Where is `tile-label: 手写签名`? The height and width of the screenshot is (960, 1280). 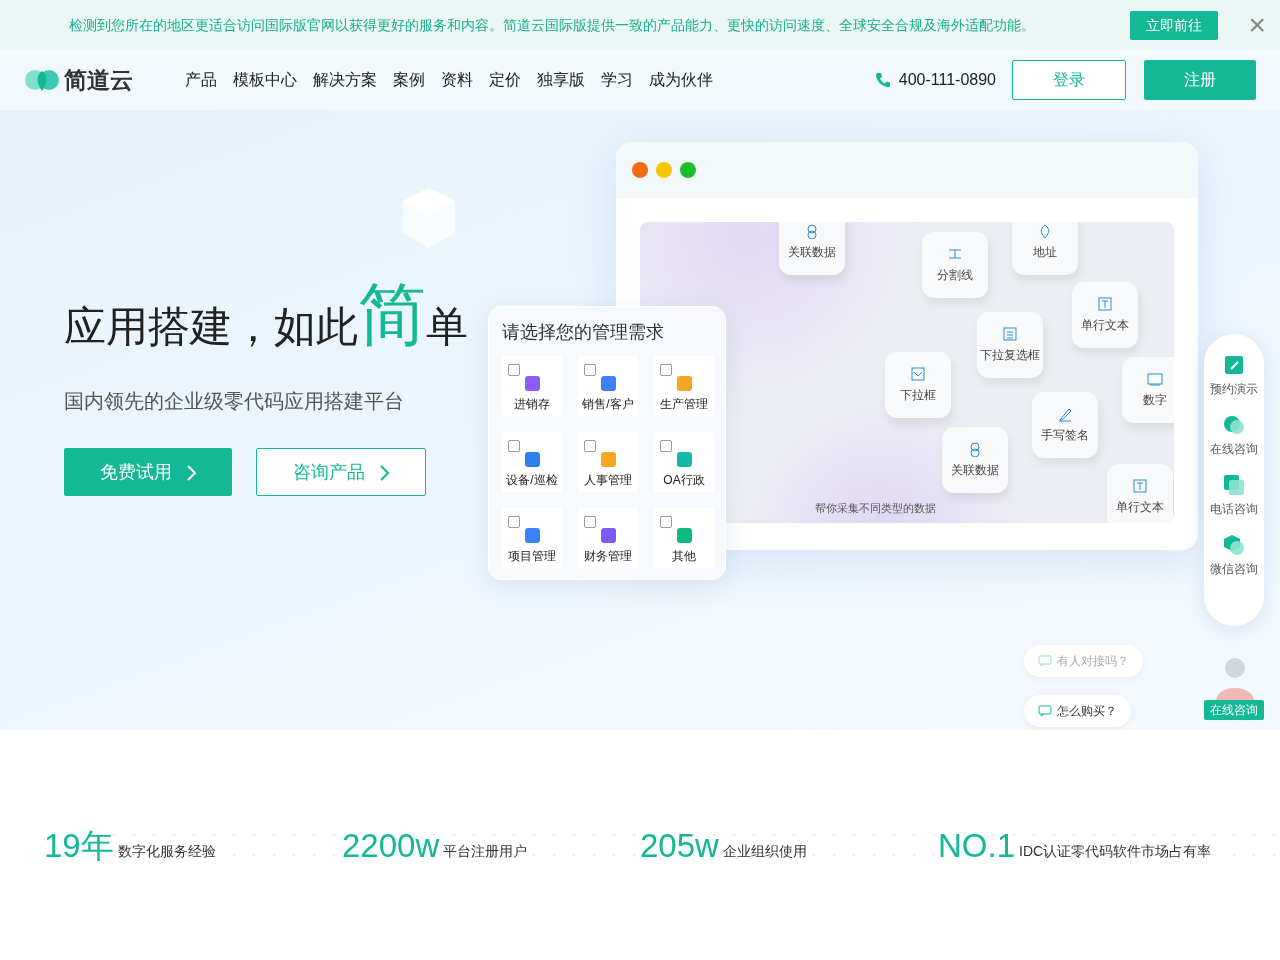 tile-label: 手写签名 is located at coordinates (1065, 435).